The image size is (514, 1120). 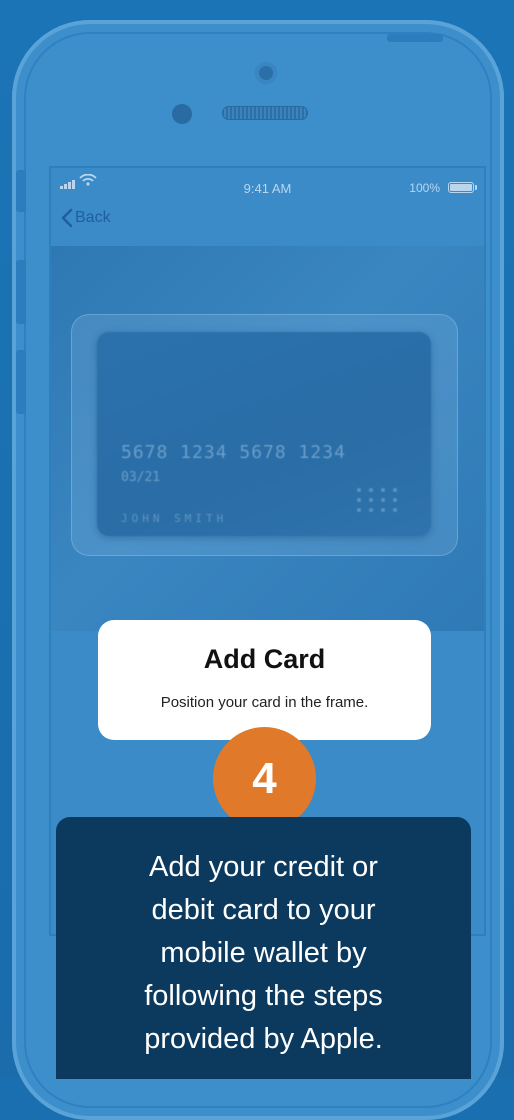 I want to click on instruction-line: following the steps, so click(x=263, y=996).